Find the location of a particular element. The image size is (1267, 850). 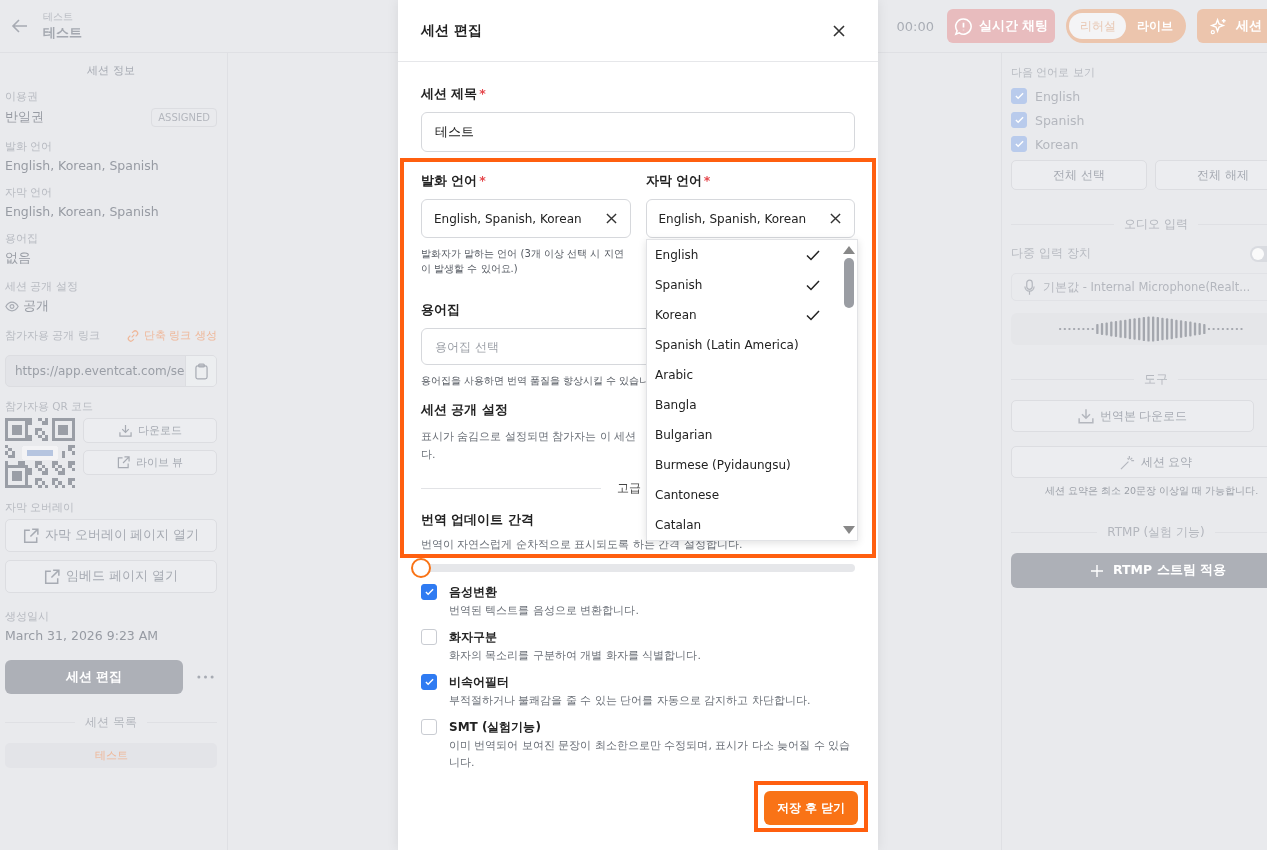

save-close-button: 저장 후 닫기 is located at coordinates (810, 808).